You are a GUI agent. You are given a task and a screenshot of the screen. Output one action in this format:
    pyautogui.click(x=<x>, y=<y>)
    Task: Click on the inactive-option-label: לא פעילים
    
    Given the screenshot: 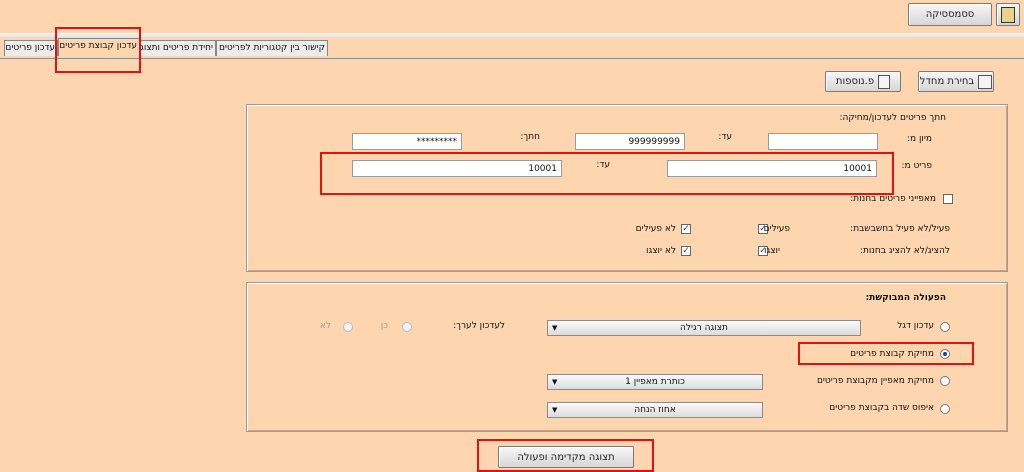 What is the action you would take?
    pyautogui.click(x=655, y=229)
    